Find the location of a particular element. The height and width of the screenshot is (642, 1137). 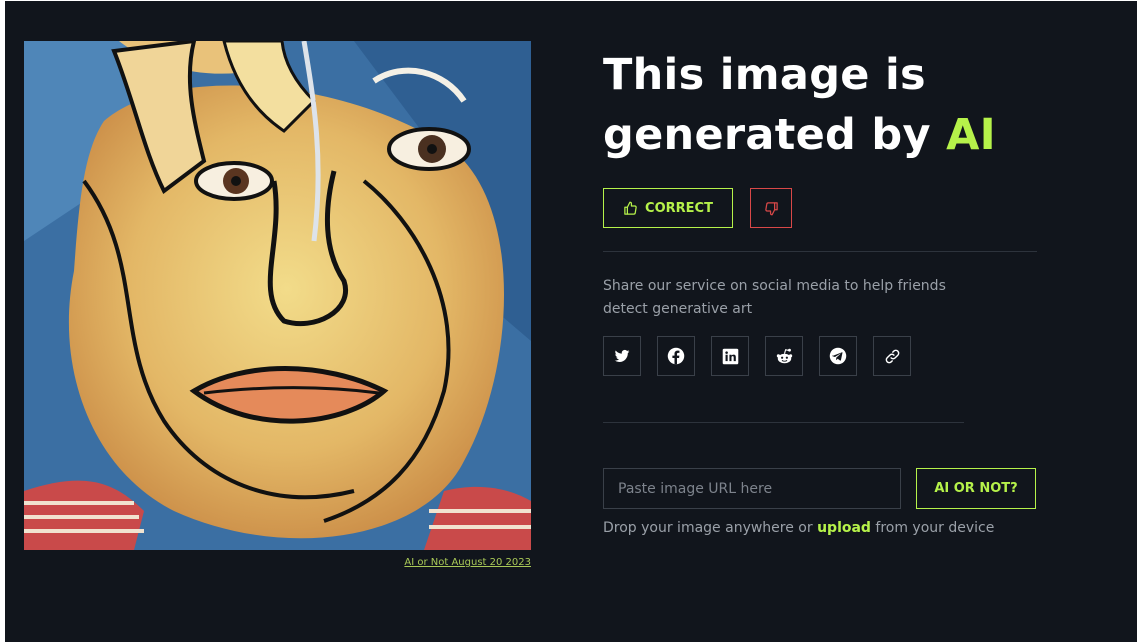

share-facebook-button is located at coordinates (676, 356).